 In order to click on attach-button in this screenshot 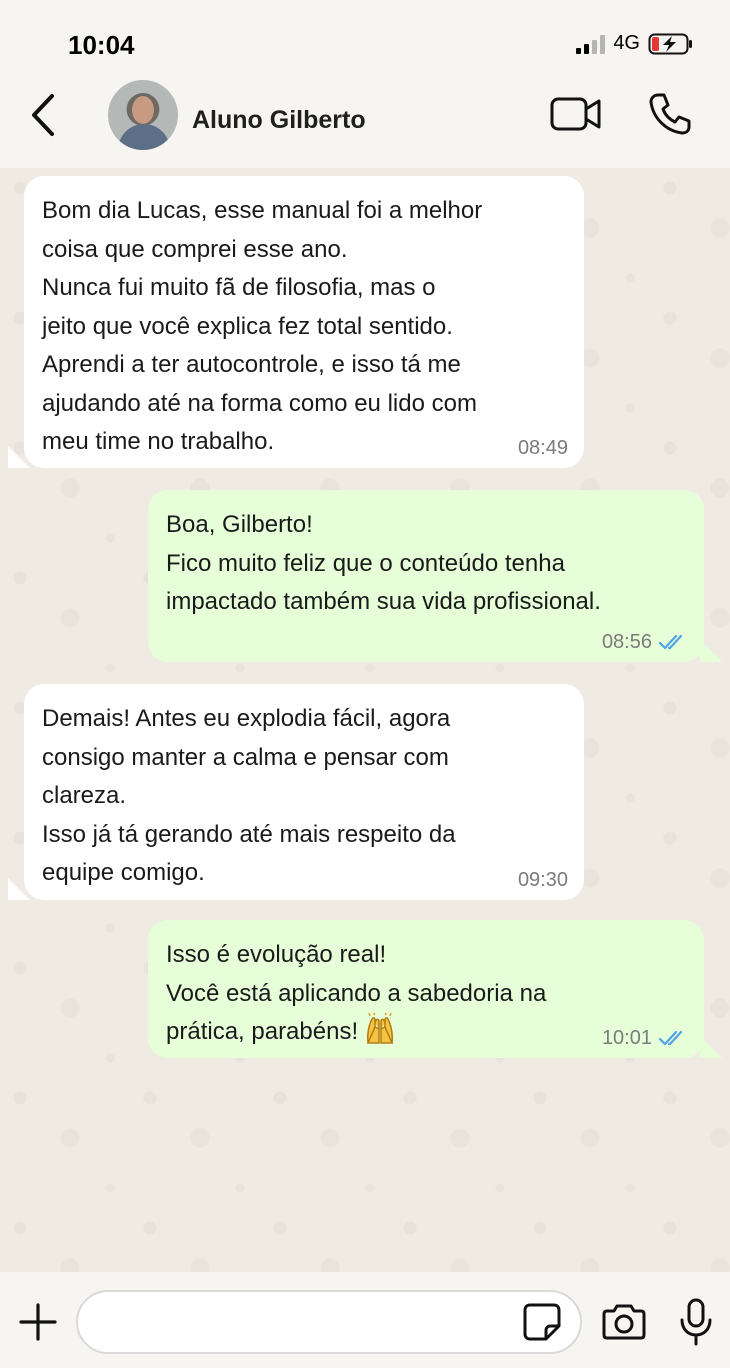, I will do `click(38, 1322)`.